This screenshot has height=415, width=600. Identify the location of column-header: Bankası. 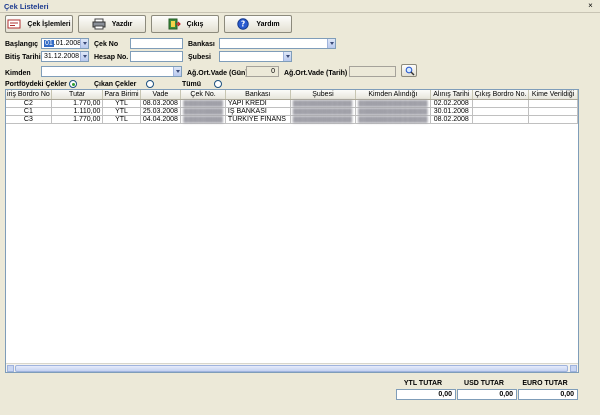
(258, 95).